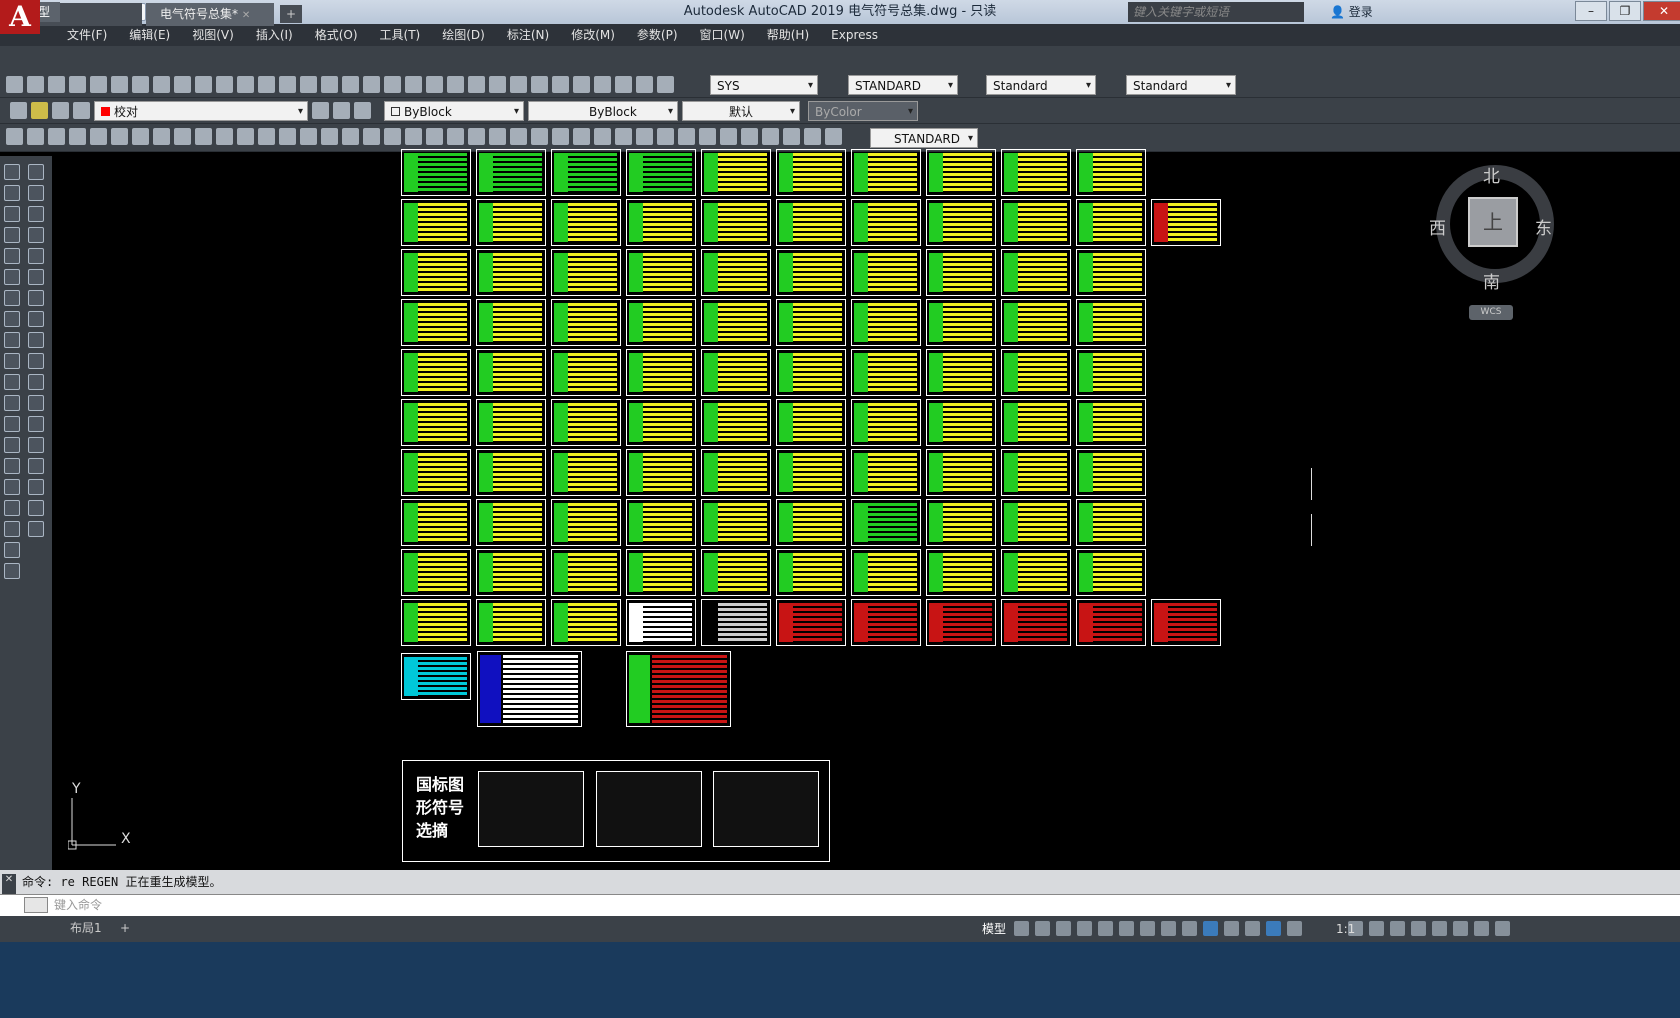 Image resolution: width=1680 pixels, height=1018 pixels. I want to click on command-input: 键入命令, so click(78, 905).